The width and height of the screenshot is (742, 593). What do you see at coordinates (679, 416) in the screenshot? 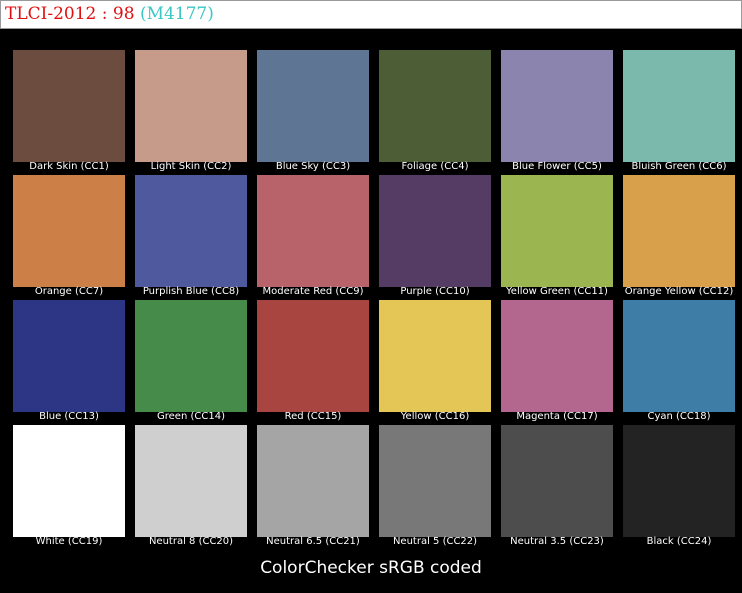
I see `patch-label: Cyan (CC18)` at bounding box center [679, 416].